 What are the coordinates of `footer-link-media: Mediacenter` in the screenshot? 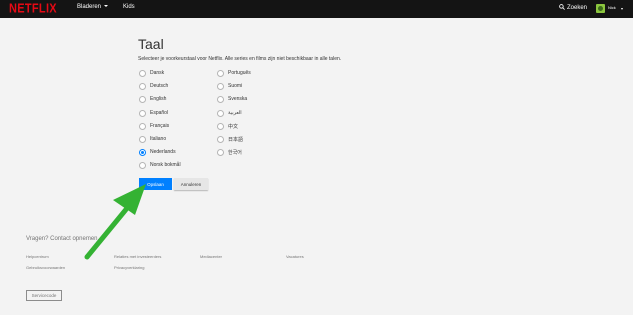 It's located at (211, 256).